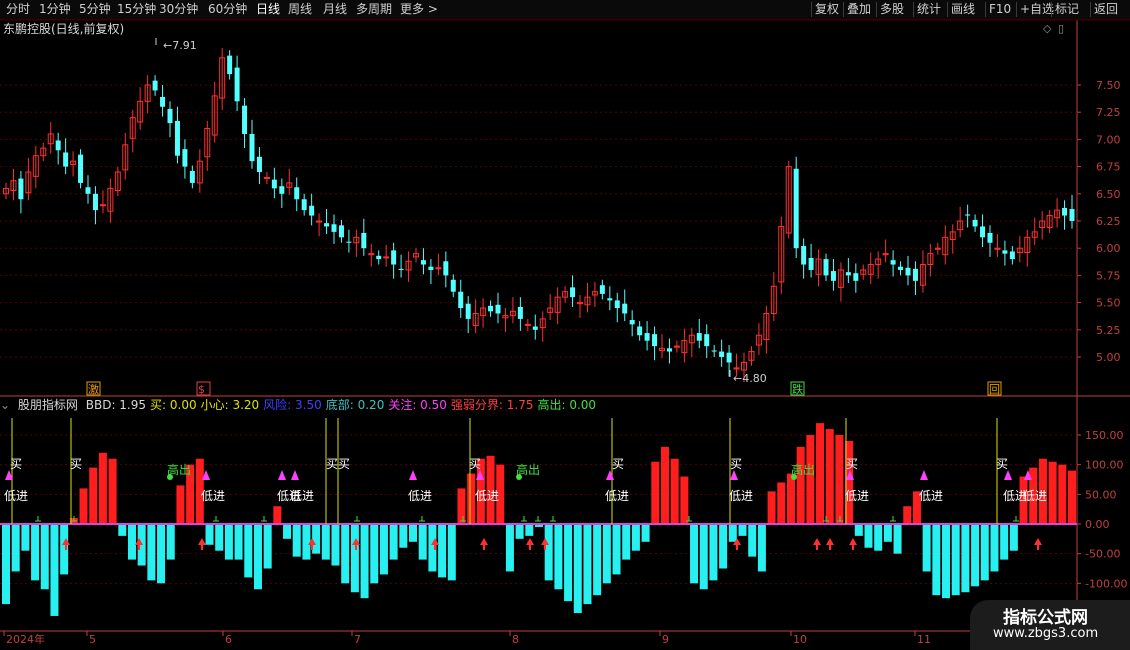 The image size is (1130, 650). What do you see at coordinates (750, 378) in the screenshot?
I see `low-price-label: ←4.80` at bounding box center [750, 378].